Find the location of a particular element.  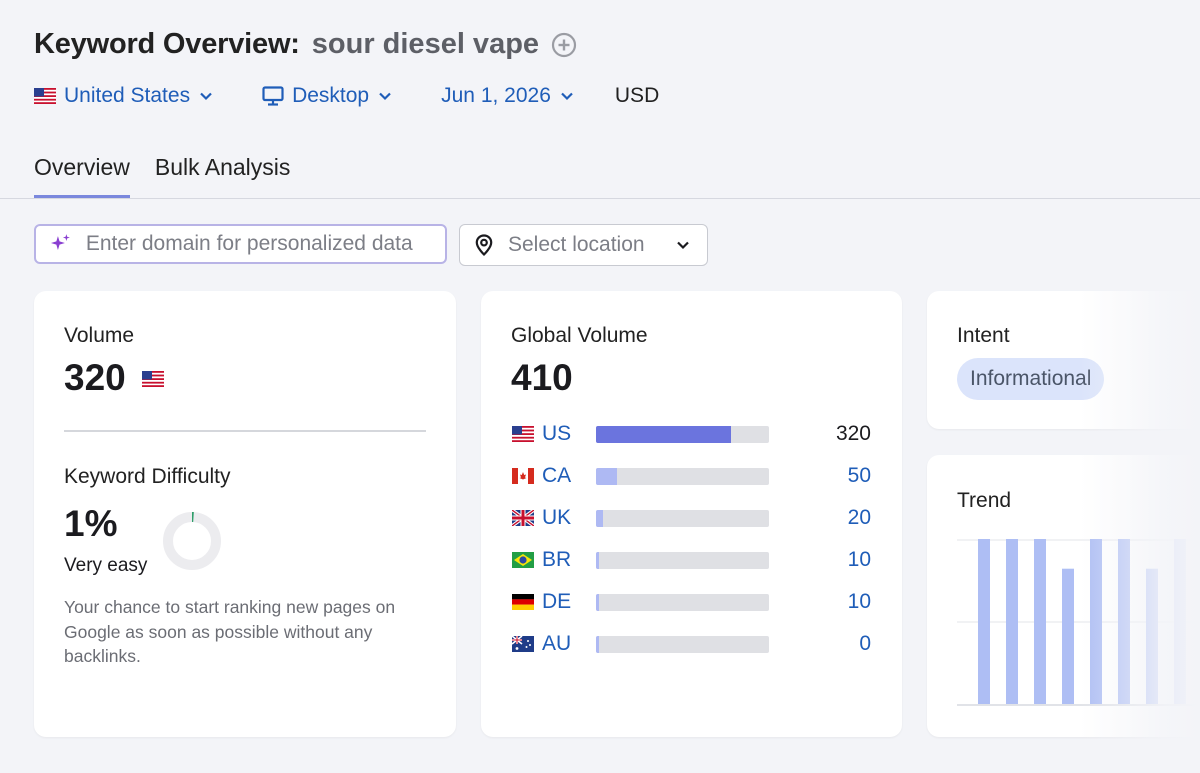

filter-bar: United States Desktop Jun 1, 2026 USD is located at coordinates (346, 96).